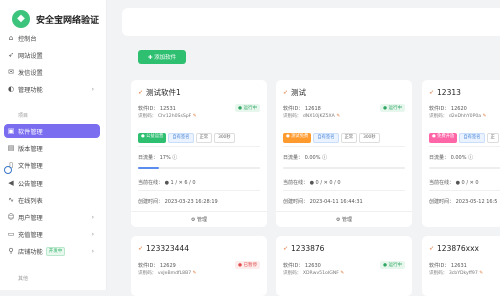  Describe the element at coordinates (30, 73) in the screenshot. I see `sidebar-item-label: 发信设置` at that location.